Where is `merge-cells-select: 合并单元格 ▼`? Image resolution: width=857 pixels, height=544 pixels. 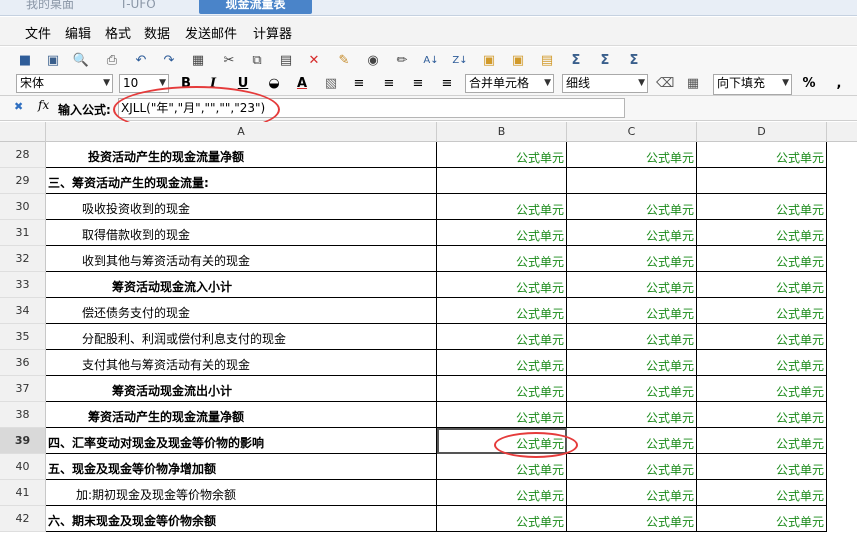 merge-cells-select: 合并单元格 ▼ is located at coordinates (509, 83).